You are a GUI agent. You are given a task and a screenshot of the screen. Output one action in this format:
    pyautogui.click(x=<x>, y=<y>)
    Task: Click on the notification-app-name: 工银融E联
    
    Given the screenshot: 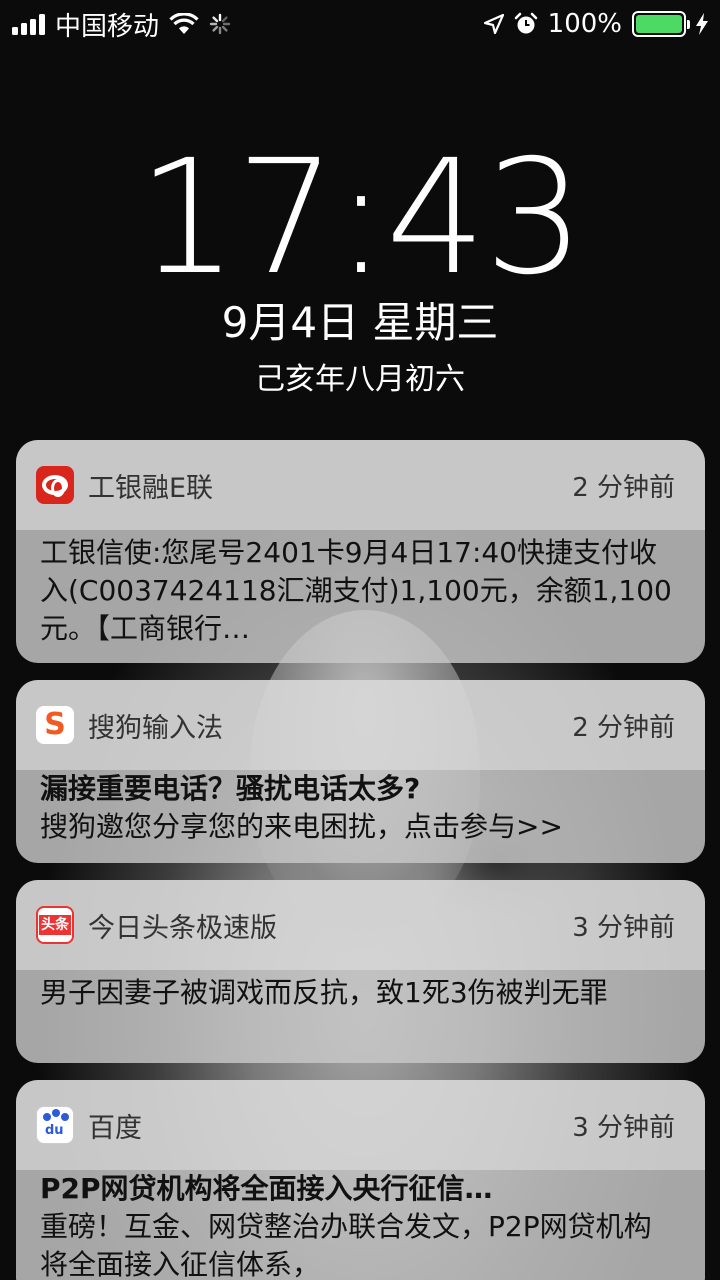 What is the action you would take?
    pyautogui.click(x=151, y=488)
    